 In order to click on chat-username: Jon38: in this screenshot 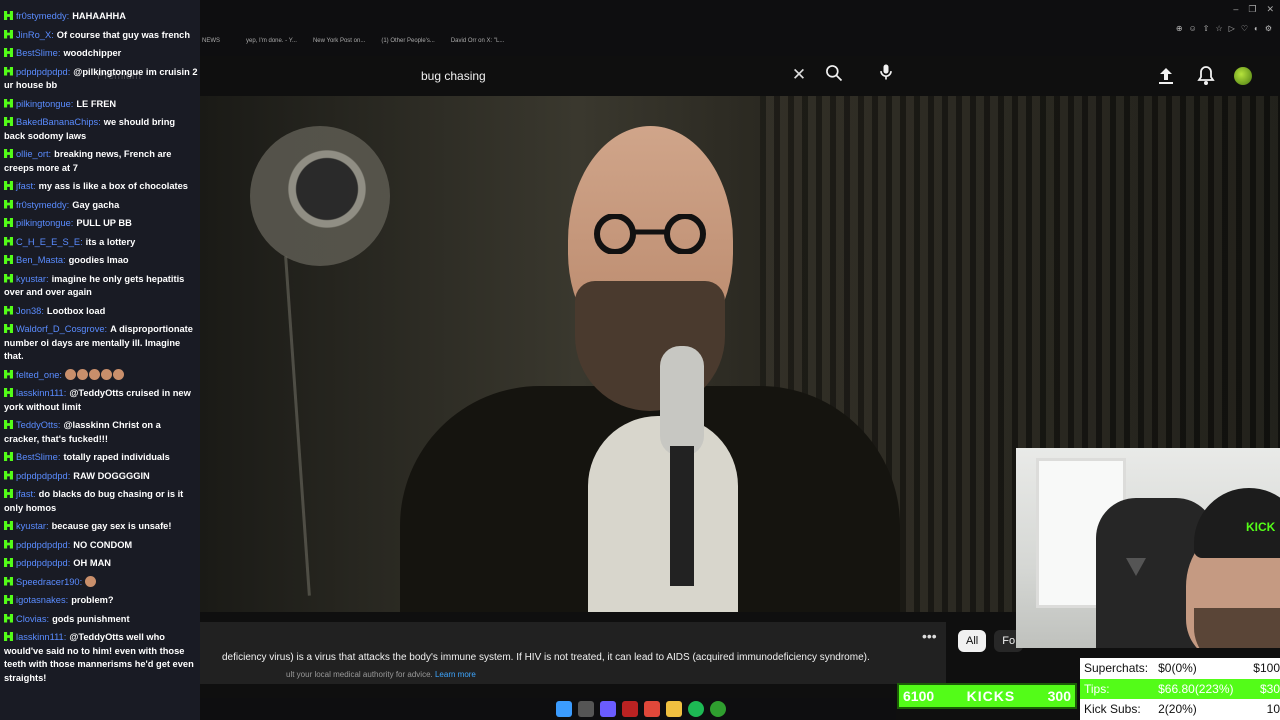, I will do `click(30, 311)`.